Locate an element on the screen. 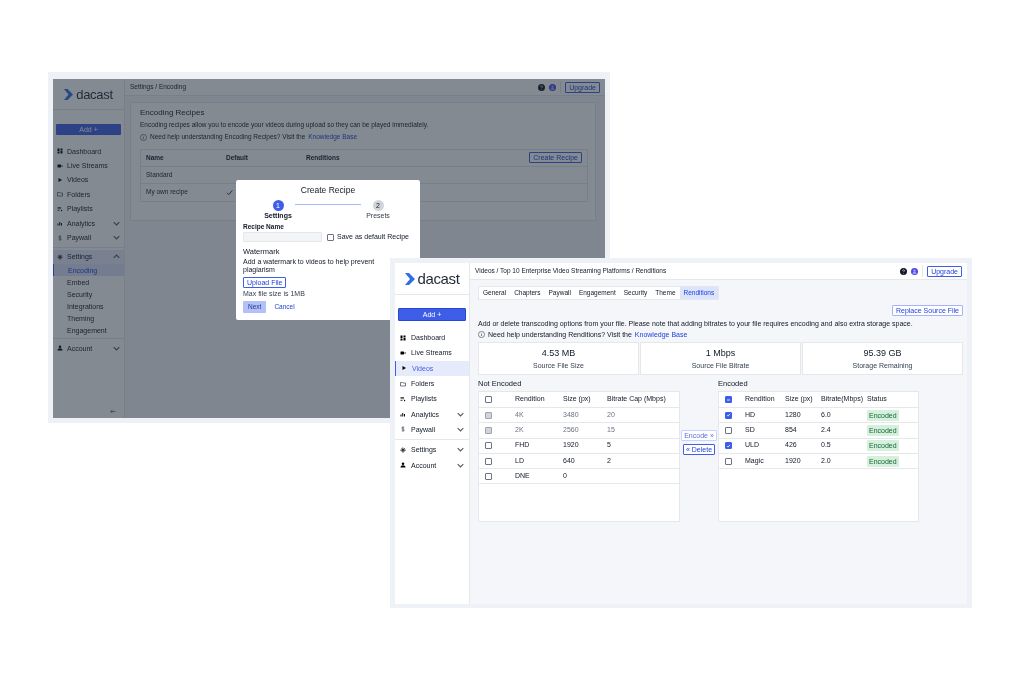 The image size is (1020, 680). stat-value: 95.39 GB is located at coordinates (882, 353).